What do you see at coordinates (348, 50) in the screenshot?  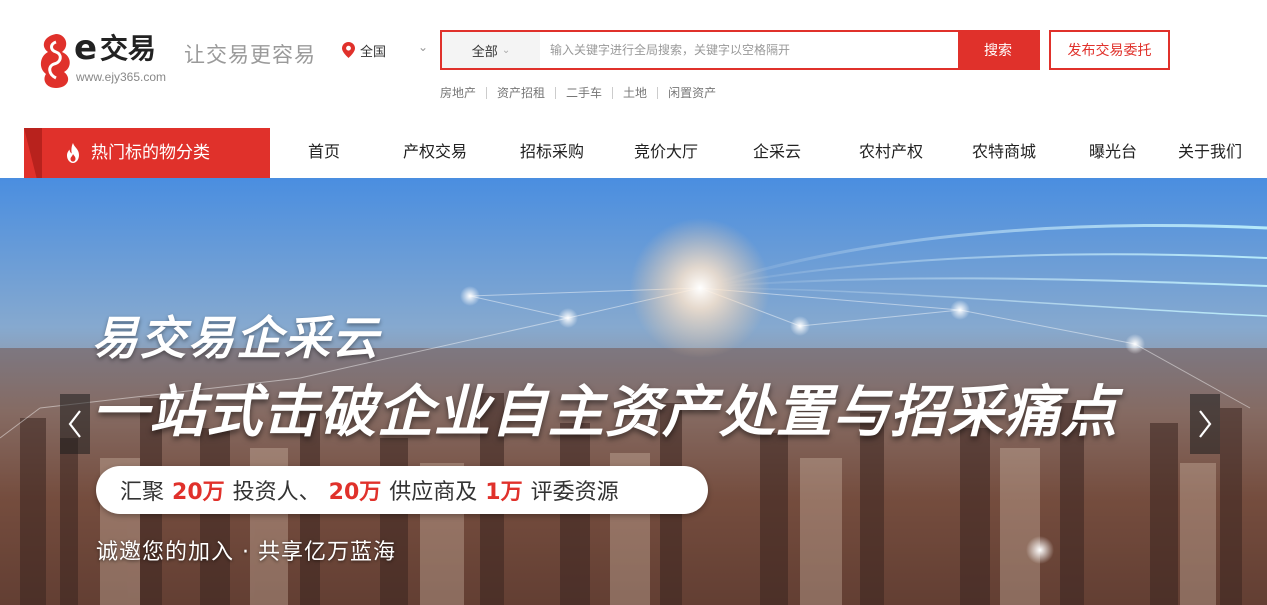 I see `location-pin-icon` at bounding box center [348, 50].